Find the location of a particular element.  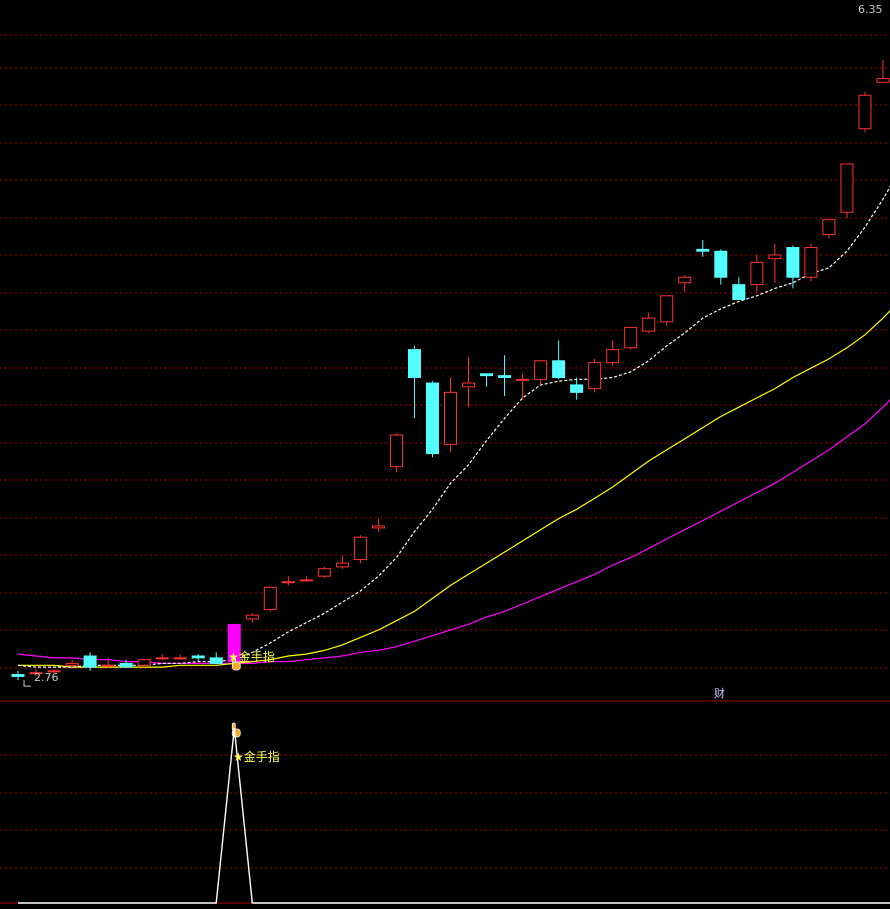

indicator-signal-label: ★金手指 is located at coordinates (256, 756).